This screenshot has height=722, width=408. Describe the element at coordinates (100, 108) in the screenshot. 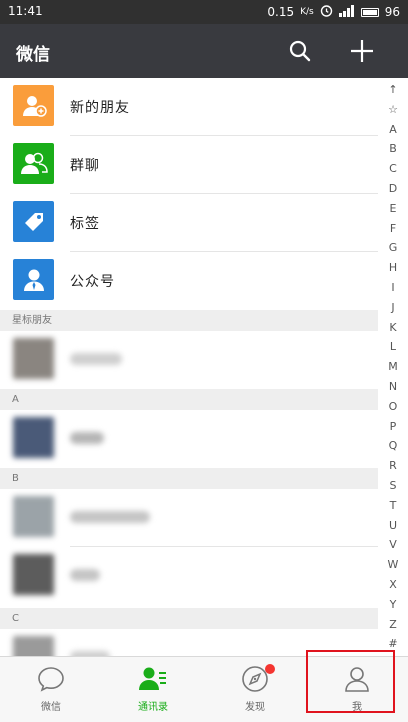

I see `new-friends-label: 新的朋友` at that location.